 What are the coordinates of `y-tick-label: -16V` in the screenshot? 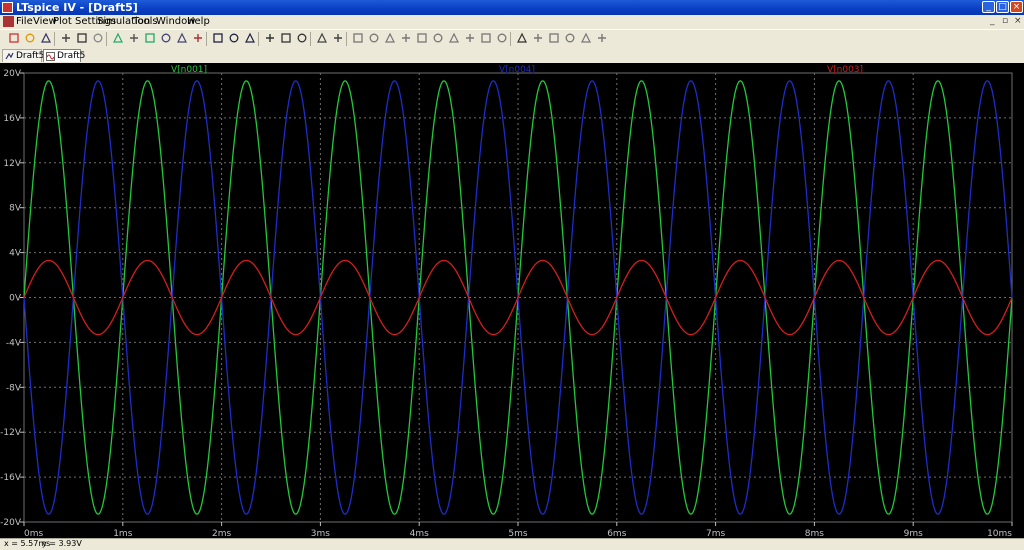 It's located at (11, 478).